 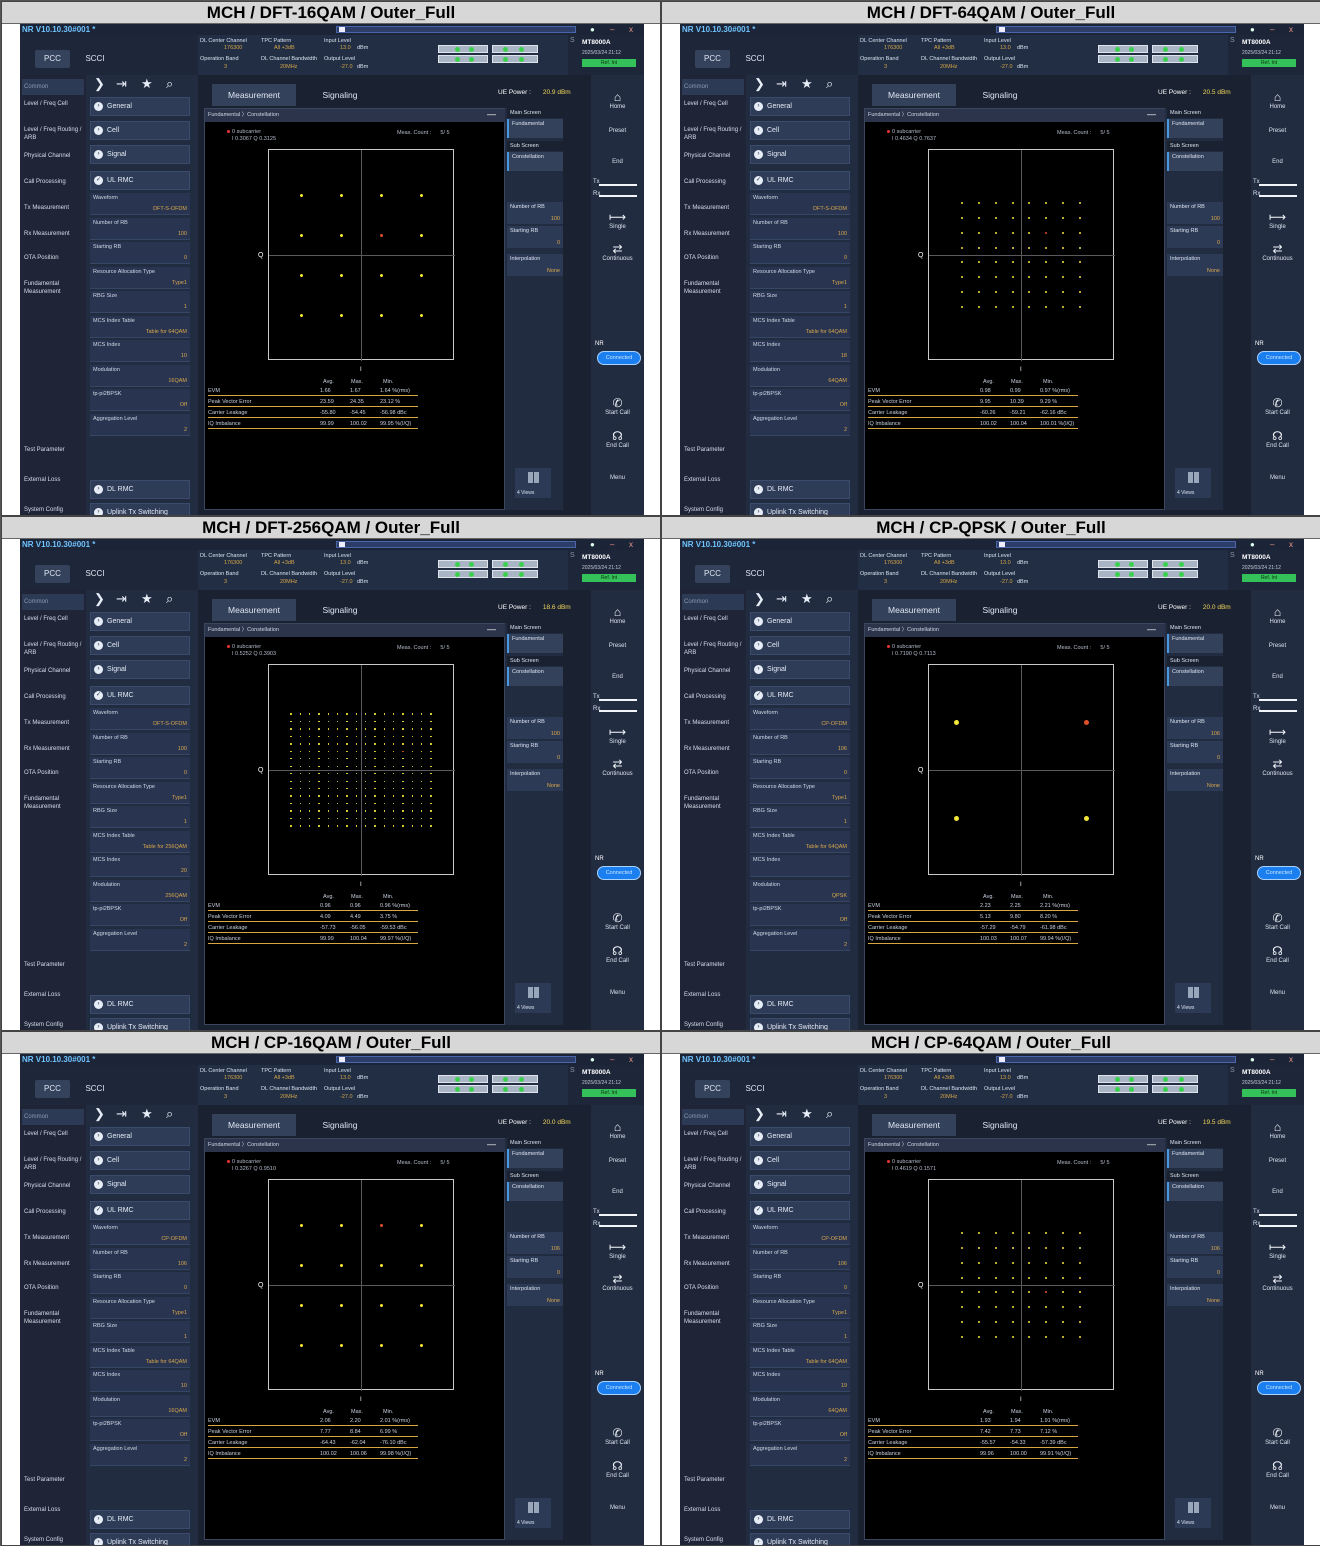 What do you see at coordinates (800, 351) in the screenshot?
I see `parameter-row: MCS Index 18` at bounding box center [800, 351].